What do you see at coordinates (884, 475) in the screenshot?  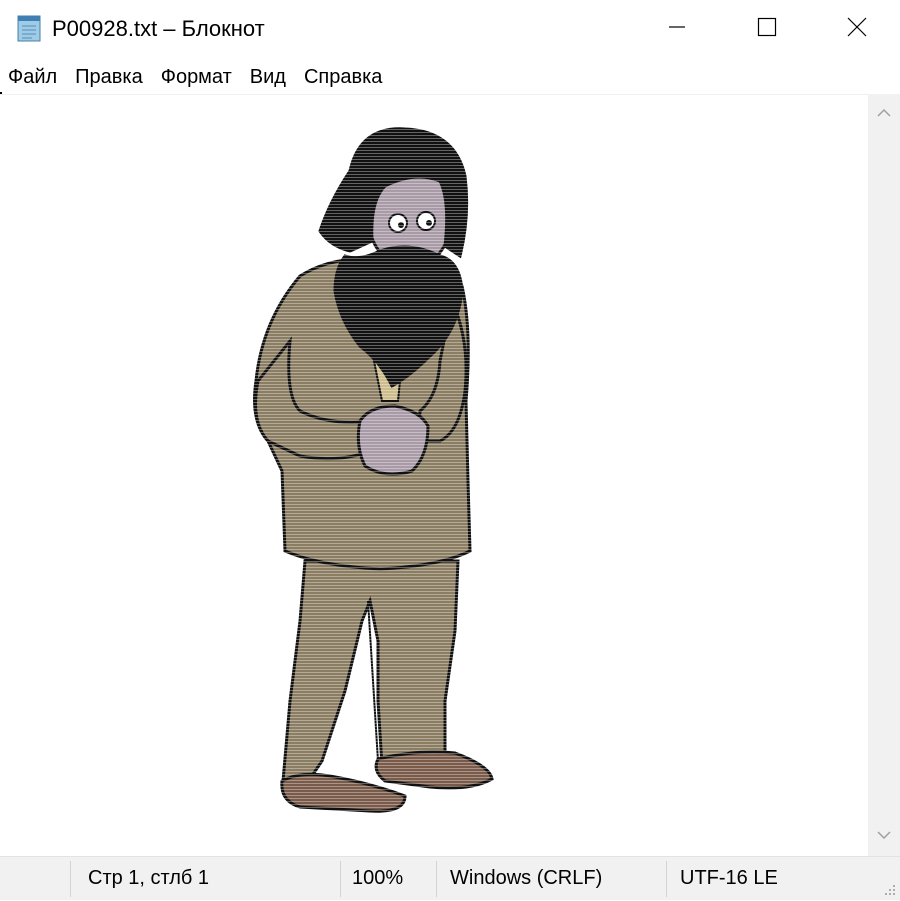 I see `vertical-scrollbar` at bounding box center [884, 475].